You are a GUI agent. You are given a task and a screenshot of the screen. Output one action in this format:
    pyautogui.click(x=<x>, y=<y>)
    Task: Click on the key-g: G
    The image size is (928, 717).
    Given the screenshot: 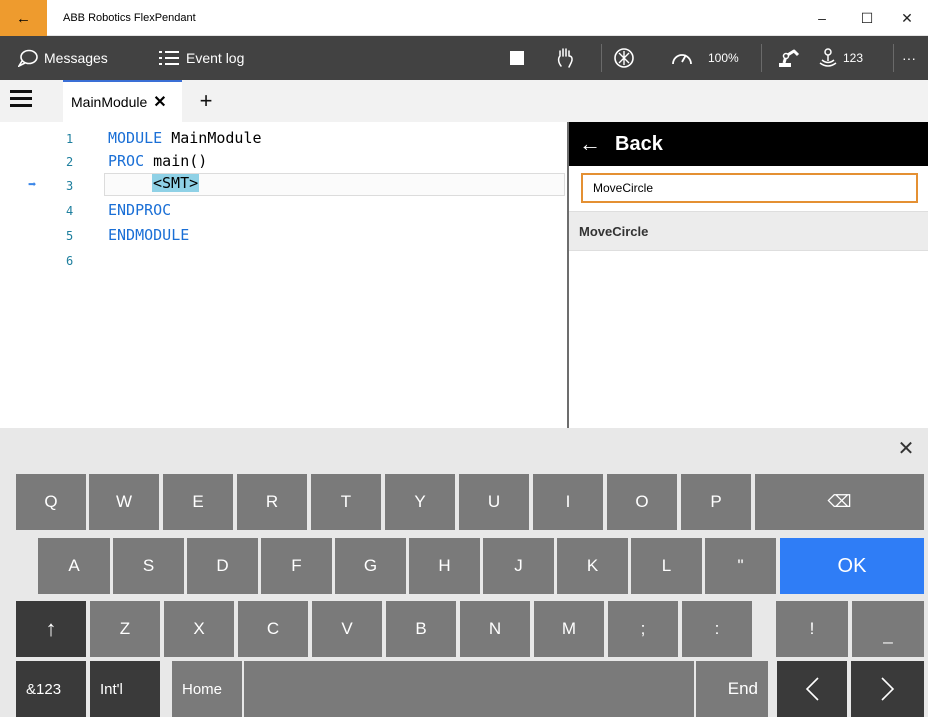 What is the action you would take?
    pyautogui.click(x=370, y=566)
    